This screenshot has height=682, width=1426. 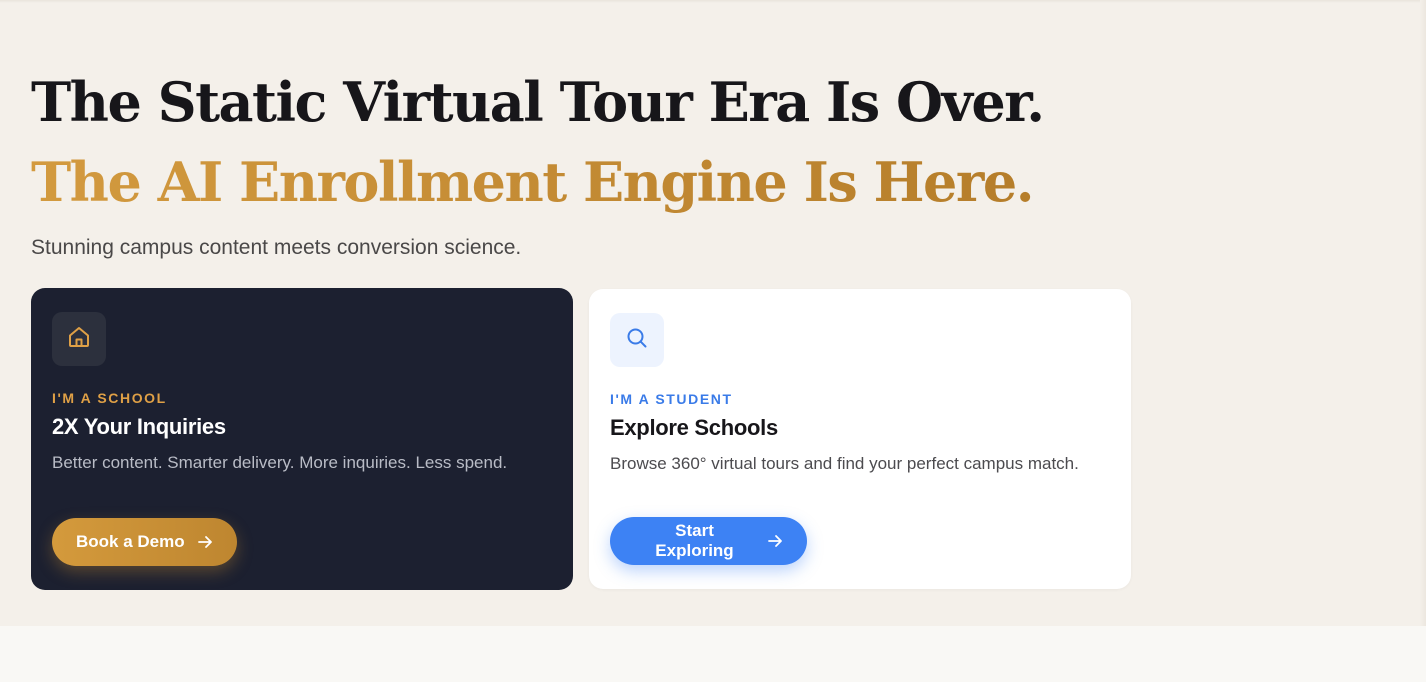 I want to click on header-divider, so click(x=713, y=1).